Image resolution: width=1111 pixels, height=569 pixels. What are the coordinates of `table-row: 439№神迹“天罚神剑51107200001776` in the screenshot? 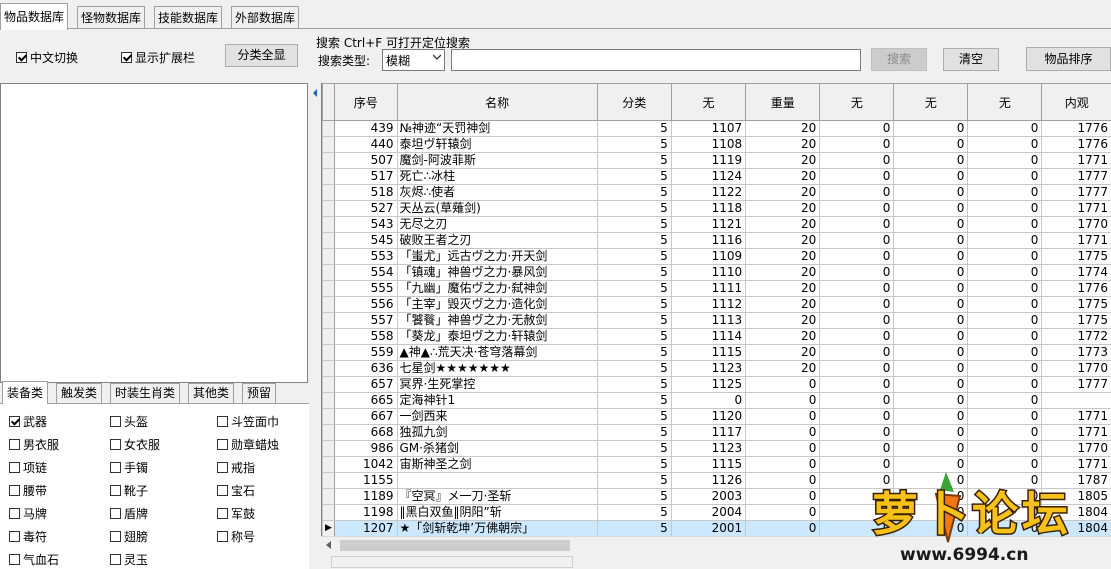 It's located at (717, 129).